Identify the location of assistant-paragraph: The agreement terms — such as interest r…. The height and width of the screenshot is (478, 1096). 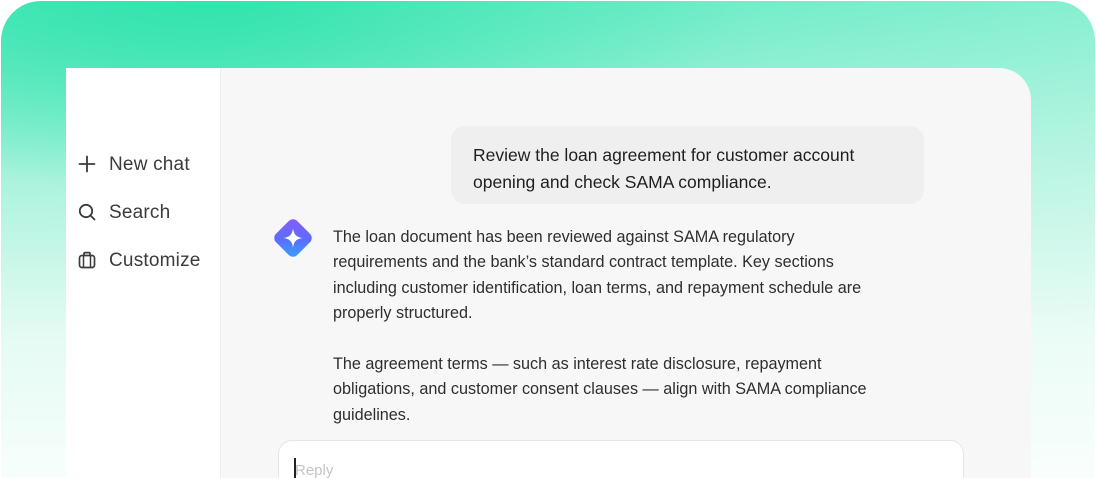
(600, 389).